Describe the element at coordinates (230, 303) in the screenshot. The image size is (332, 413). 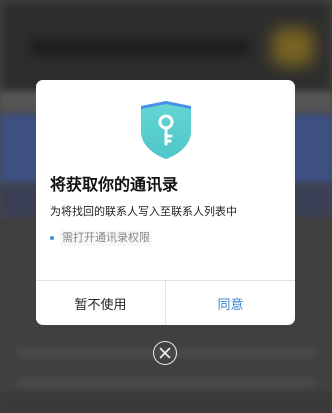
I see `allow-button: 同意` at that location.